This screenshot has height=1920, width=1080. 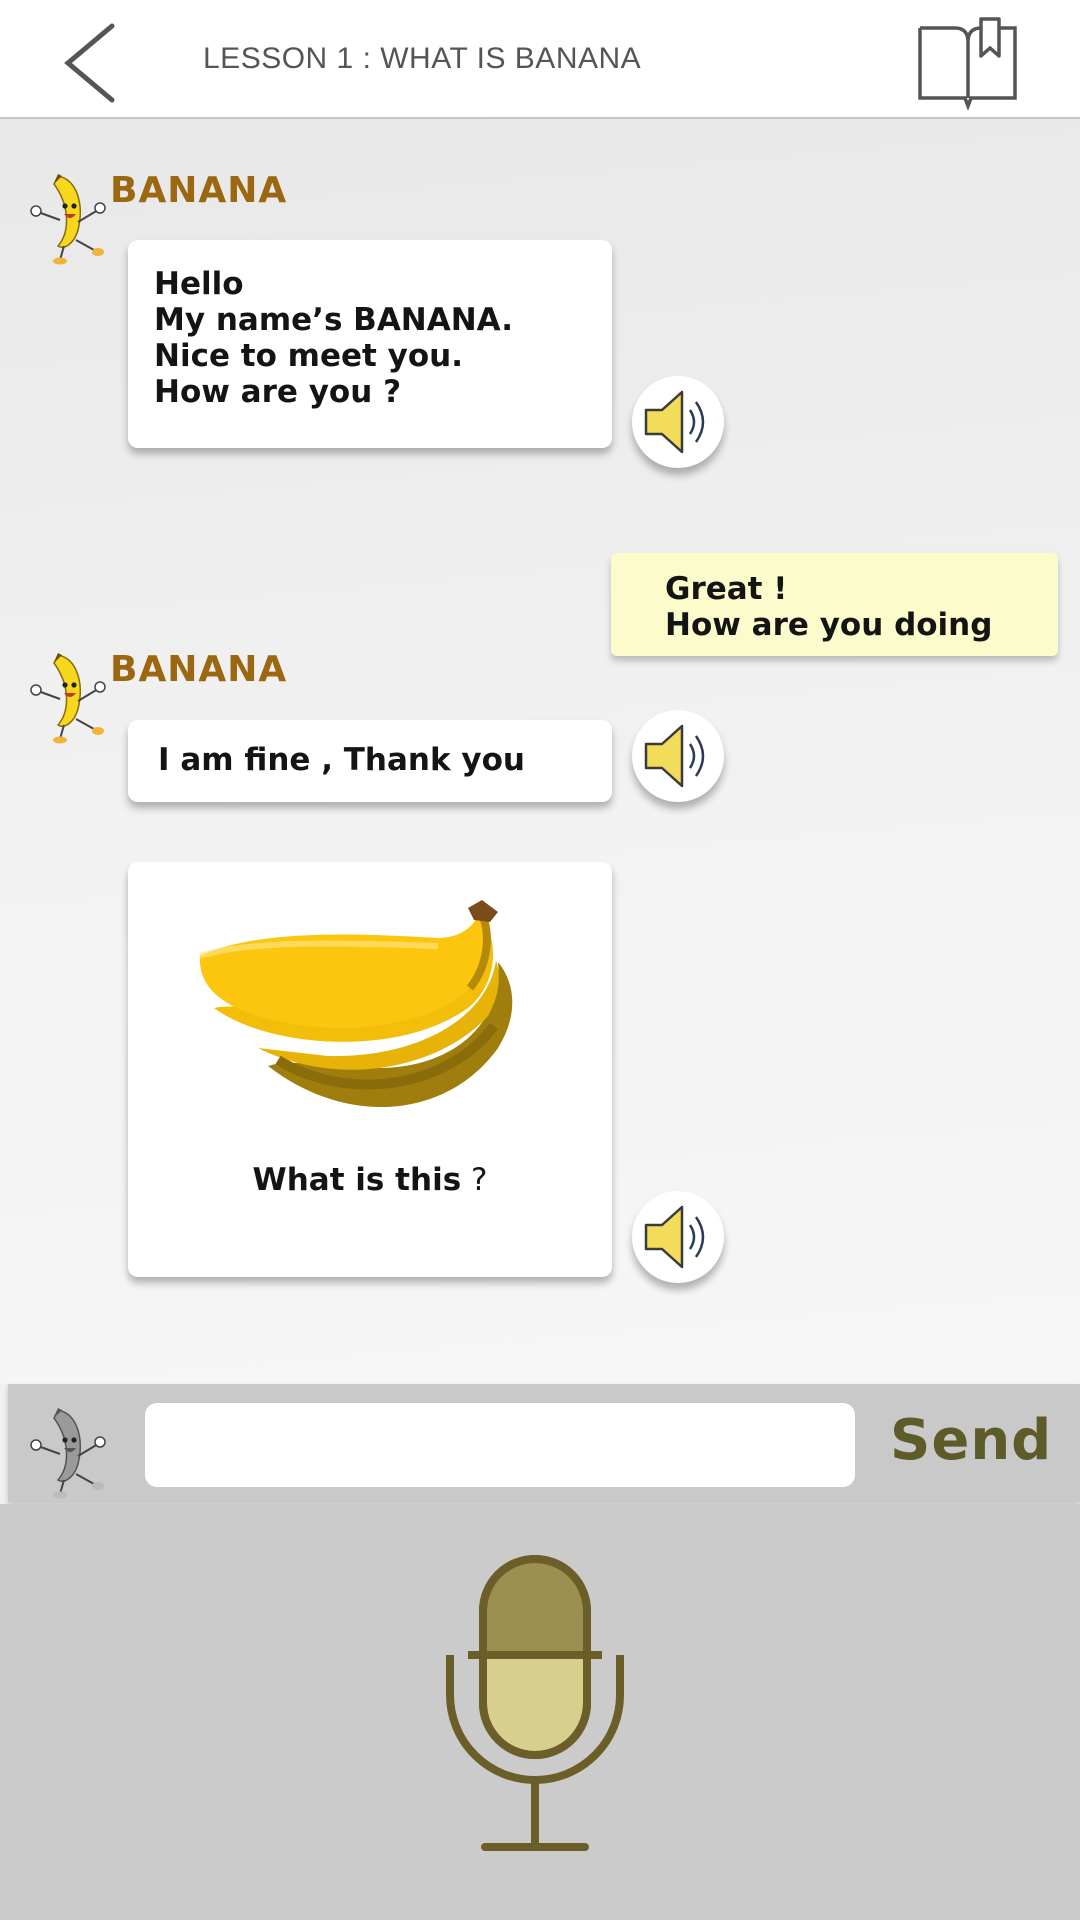 I want to click on microphone-button, so click(x=535, y=1706).